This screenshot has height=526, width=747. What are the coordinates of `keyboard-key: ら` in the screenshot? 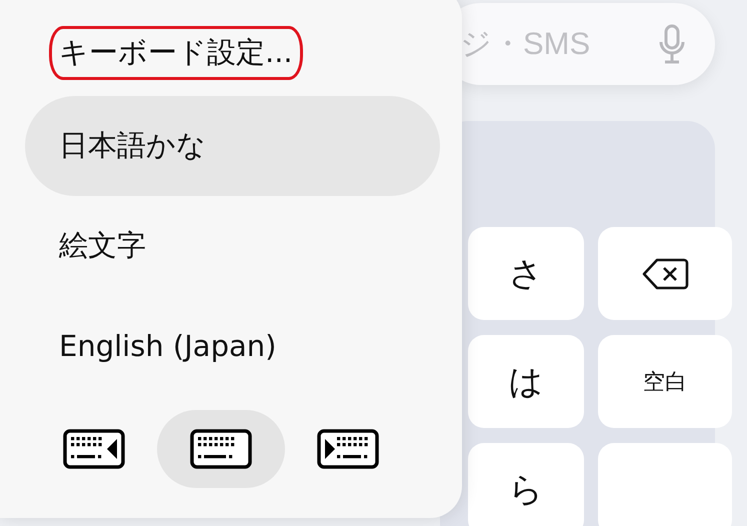 It's located at (526, 484).